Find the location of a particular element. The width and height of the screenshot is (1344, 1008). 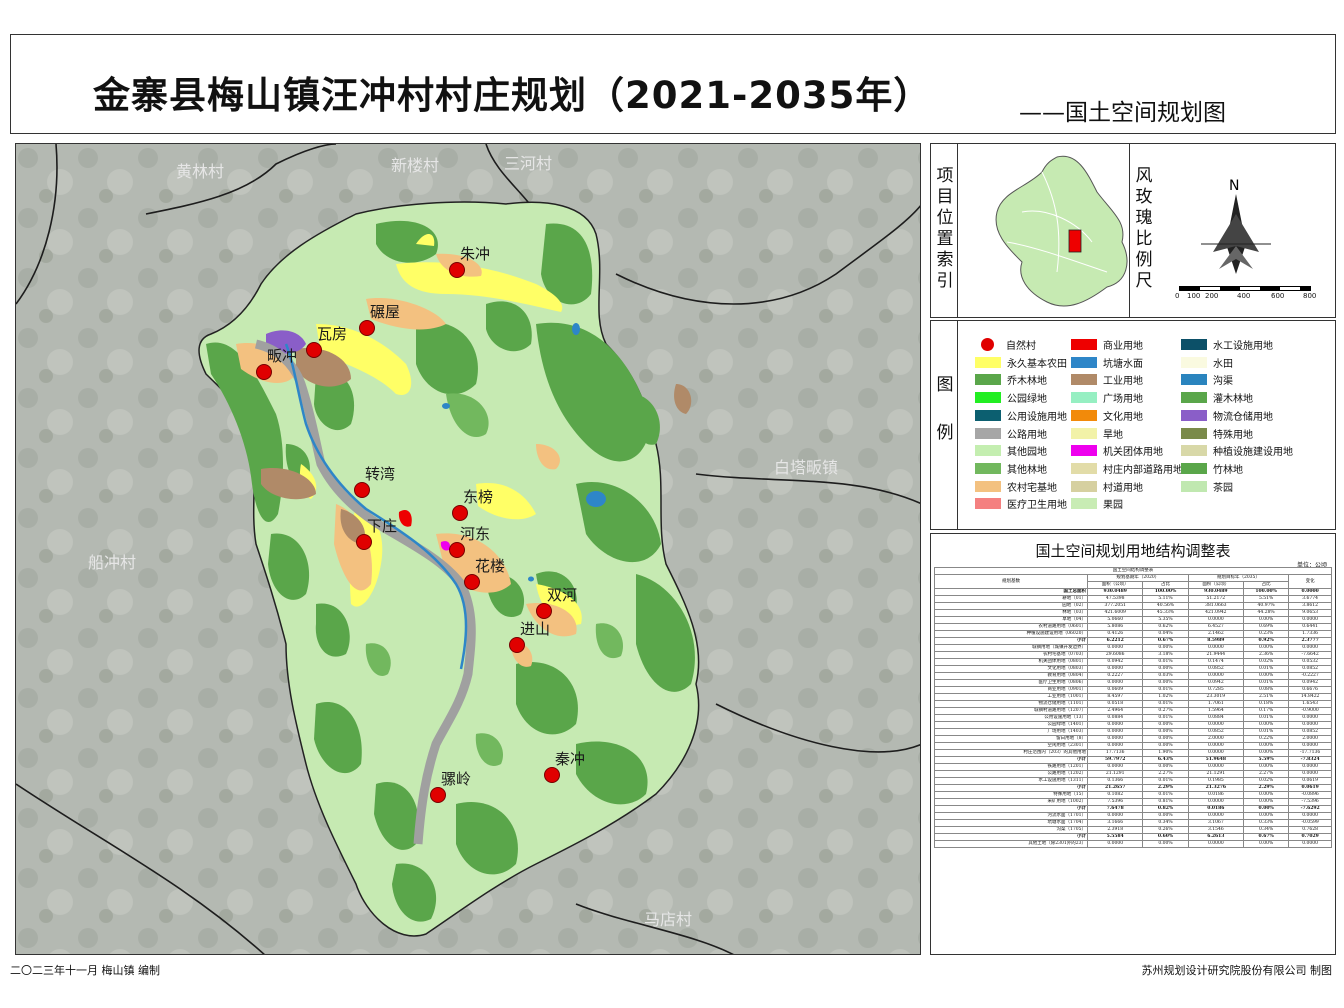

table-row: 河流水面（1701） 0.0000 0.00% 0.0000 0.00% 0.0000 is located at coordinates (1133, 816).